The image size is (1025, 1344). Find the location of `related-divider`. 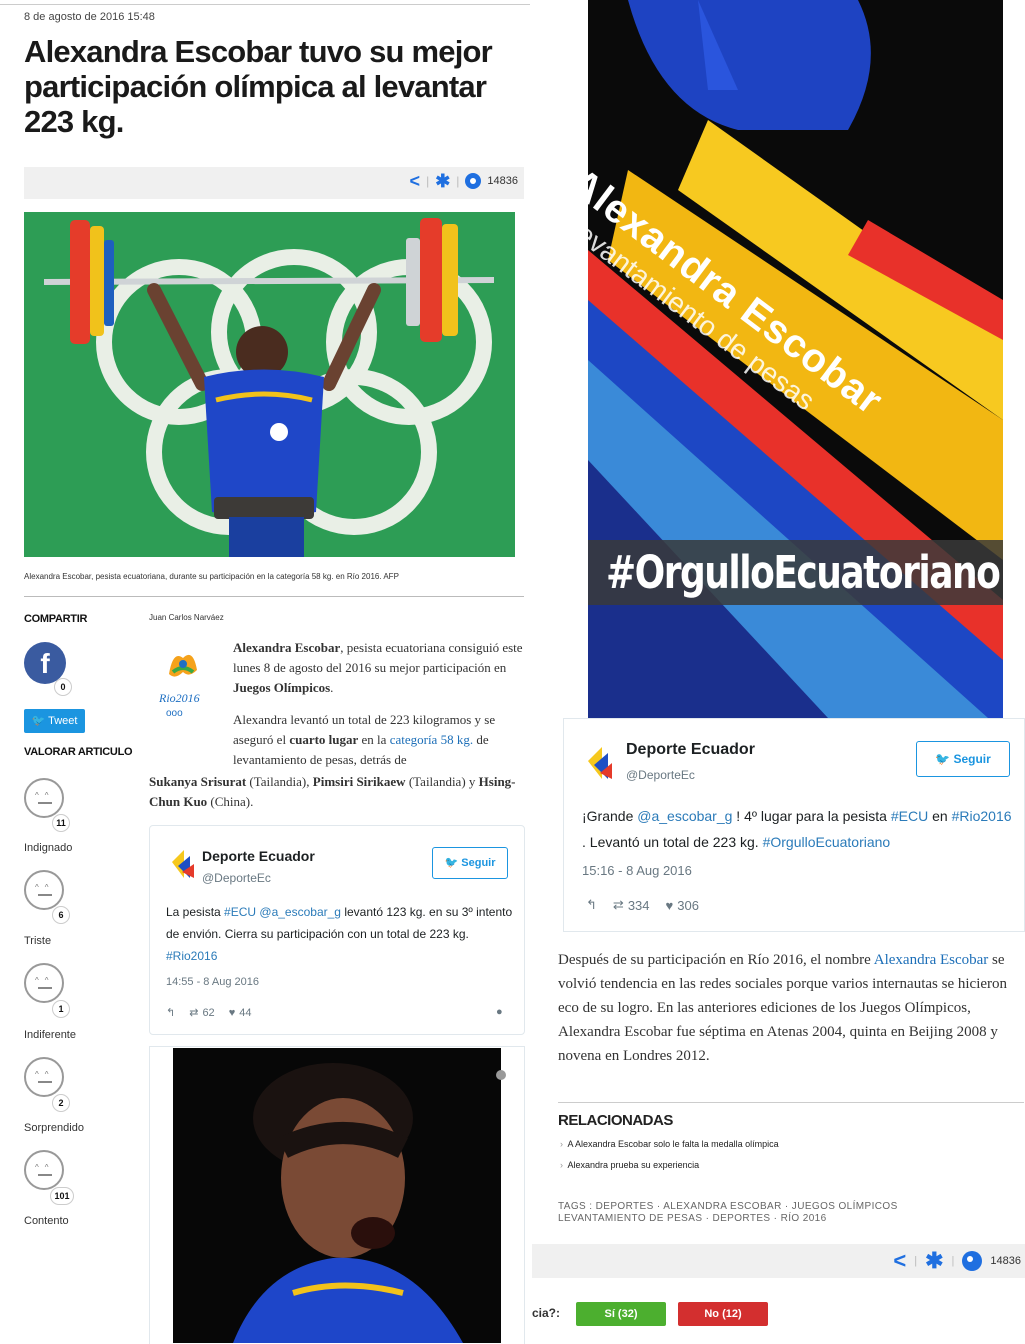

related-divider is located at coordinates (791, 1102).